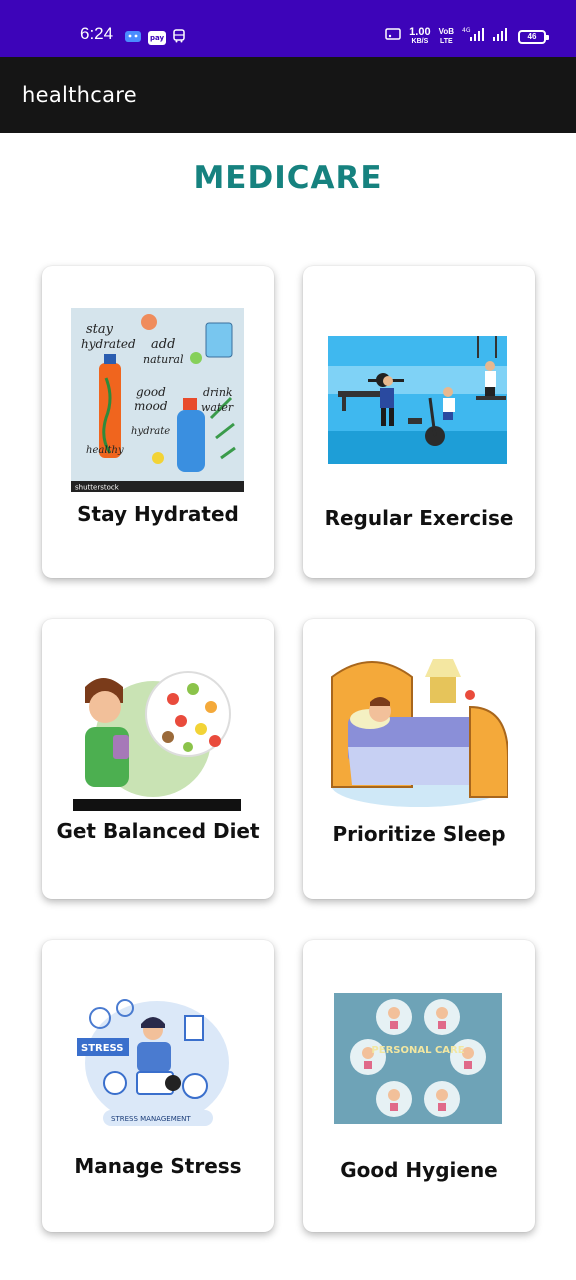 The width and height of the screenshot is (576, 1280). I want to click on svg-text: add, so click(163, 344).